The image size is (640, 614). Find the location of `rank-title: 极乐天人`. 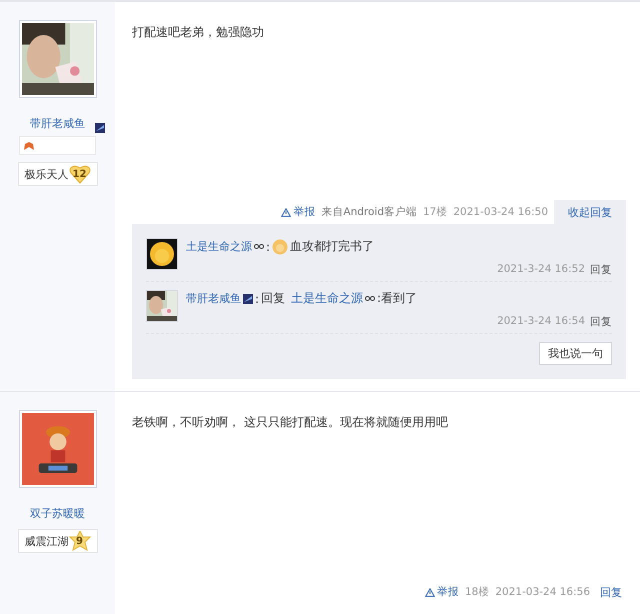

rank-title: 极乐天人 is located at coordinates (46, 174).